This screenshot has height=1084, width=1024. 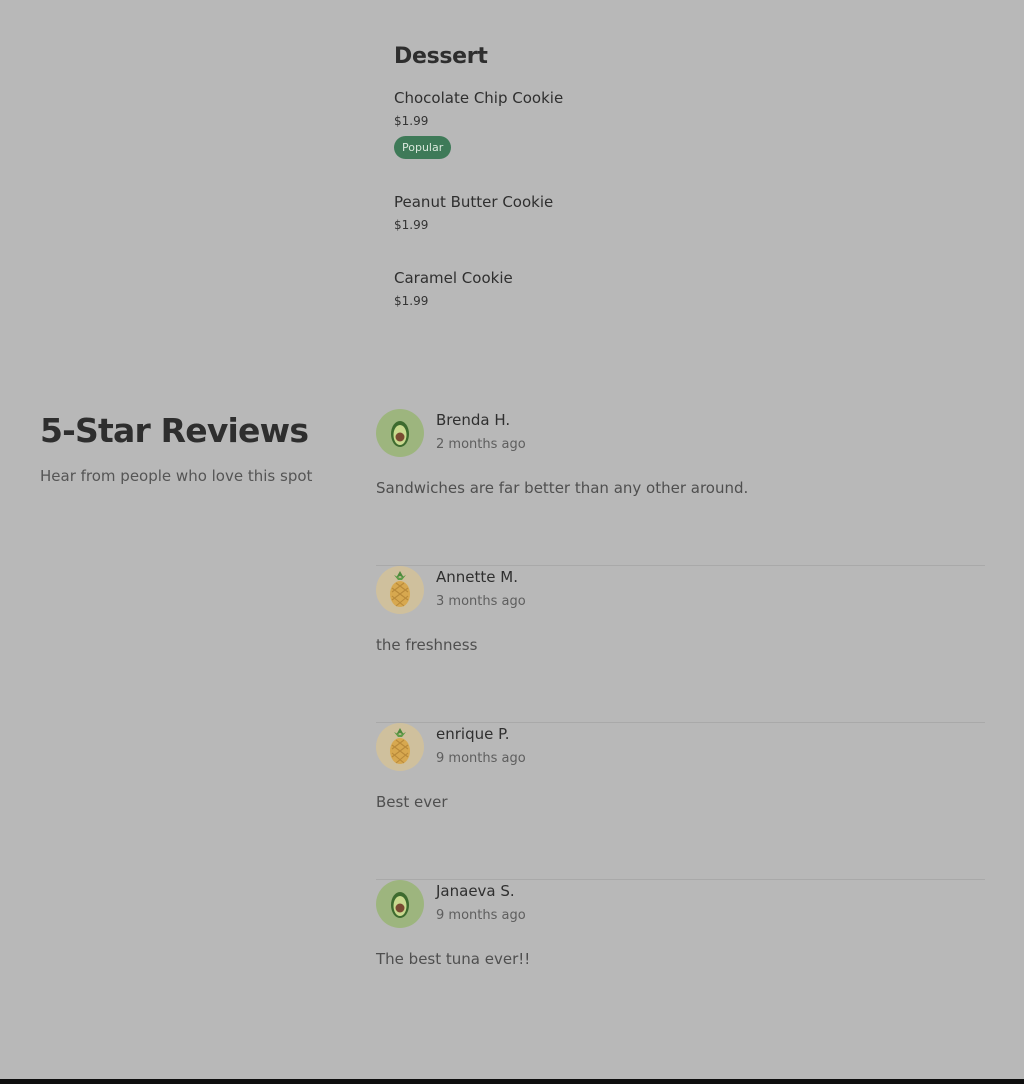 What do you see at coordinates (674, 288) in the screenshot?
I see `menu-item-caramel-cookie: Caramel Cookie $1.99` at bounding box center [674, 288].